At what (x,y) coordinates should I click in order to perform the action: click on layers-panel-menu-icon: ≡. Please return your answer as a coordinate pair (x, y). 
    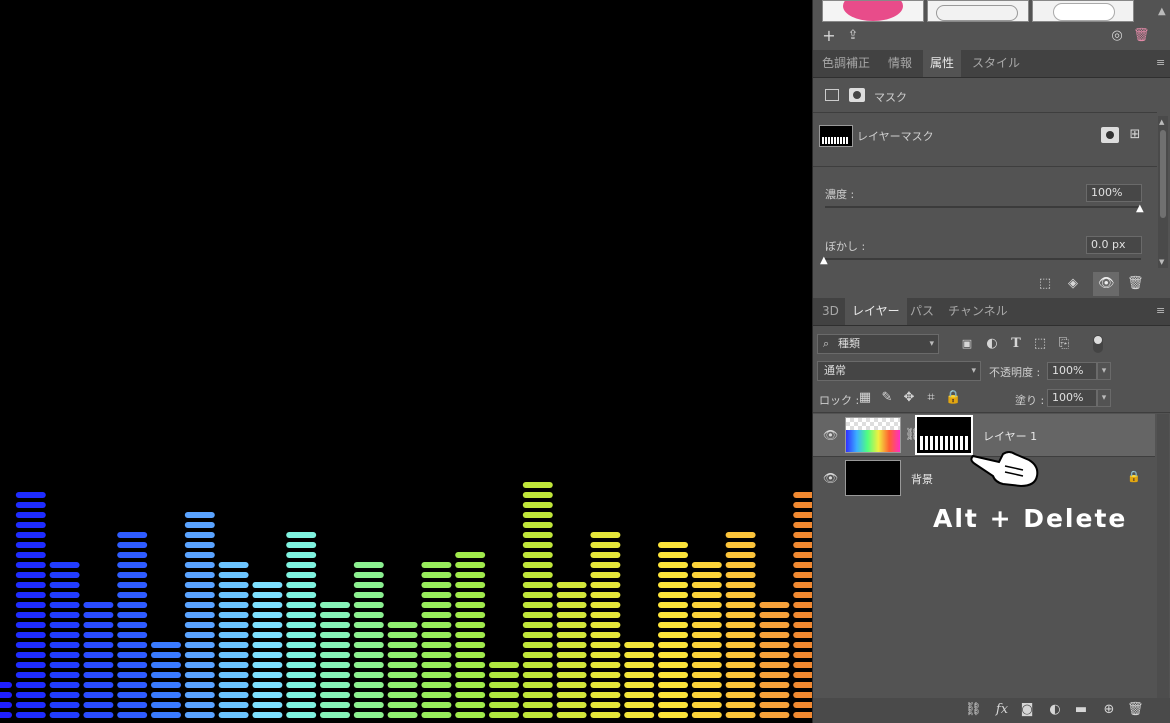
    Looking at the image, I should click on (1161, 310).